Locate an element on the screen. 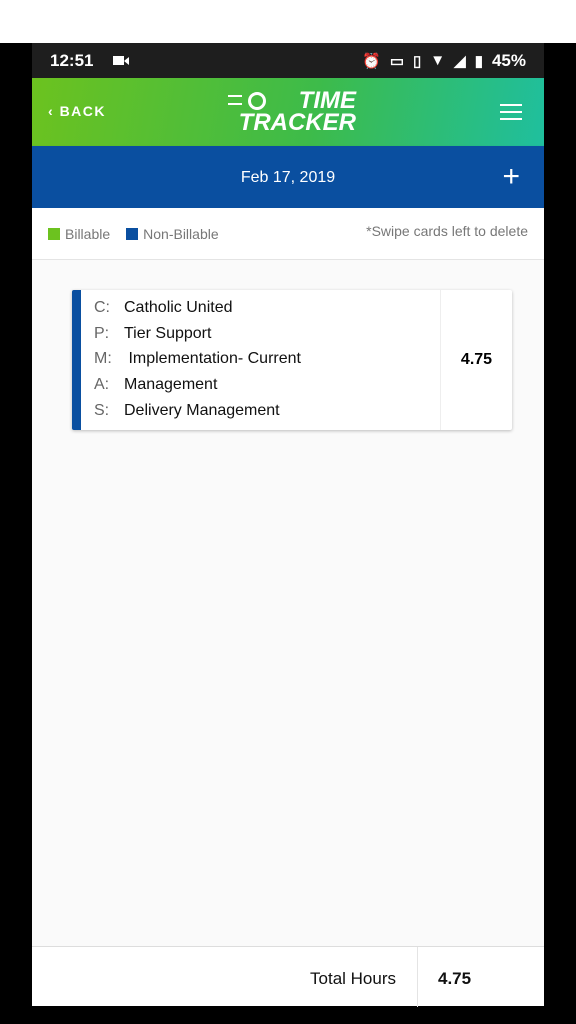 The image size is (576, 1024). footer-total: Total Hours 4.75 is located at coordinates (288, 976).